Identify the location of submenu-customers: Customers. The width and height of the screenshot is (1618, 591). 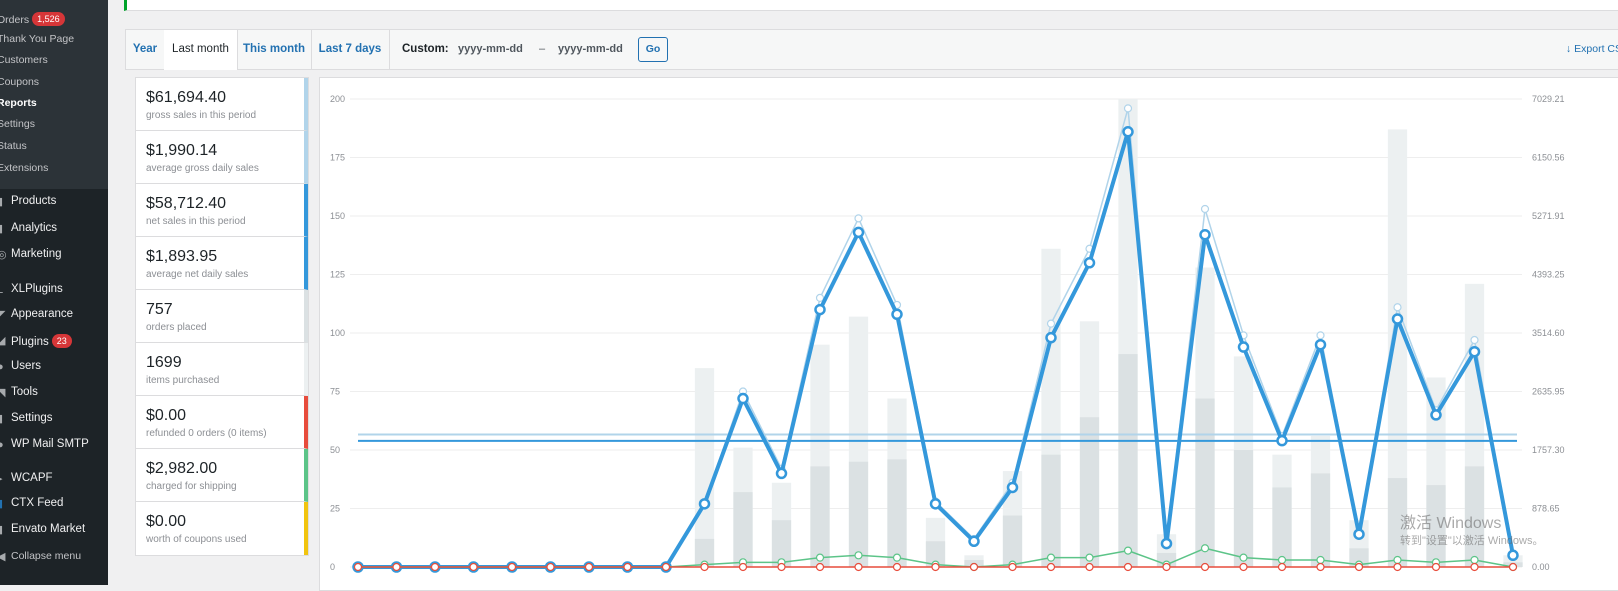
(24, 60).